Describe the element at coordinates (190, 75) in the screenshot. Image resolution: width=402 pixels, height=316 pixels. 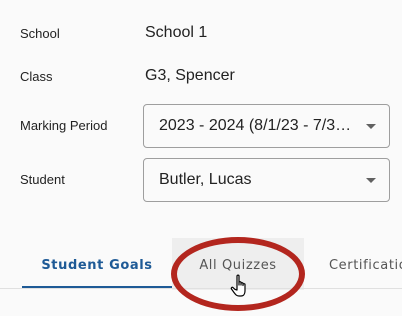
I see `class-value: G3, Spencer` at that location.